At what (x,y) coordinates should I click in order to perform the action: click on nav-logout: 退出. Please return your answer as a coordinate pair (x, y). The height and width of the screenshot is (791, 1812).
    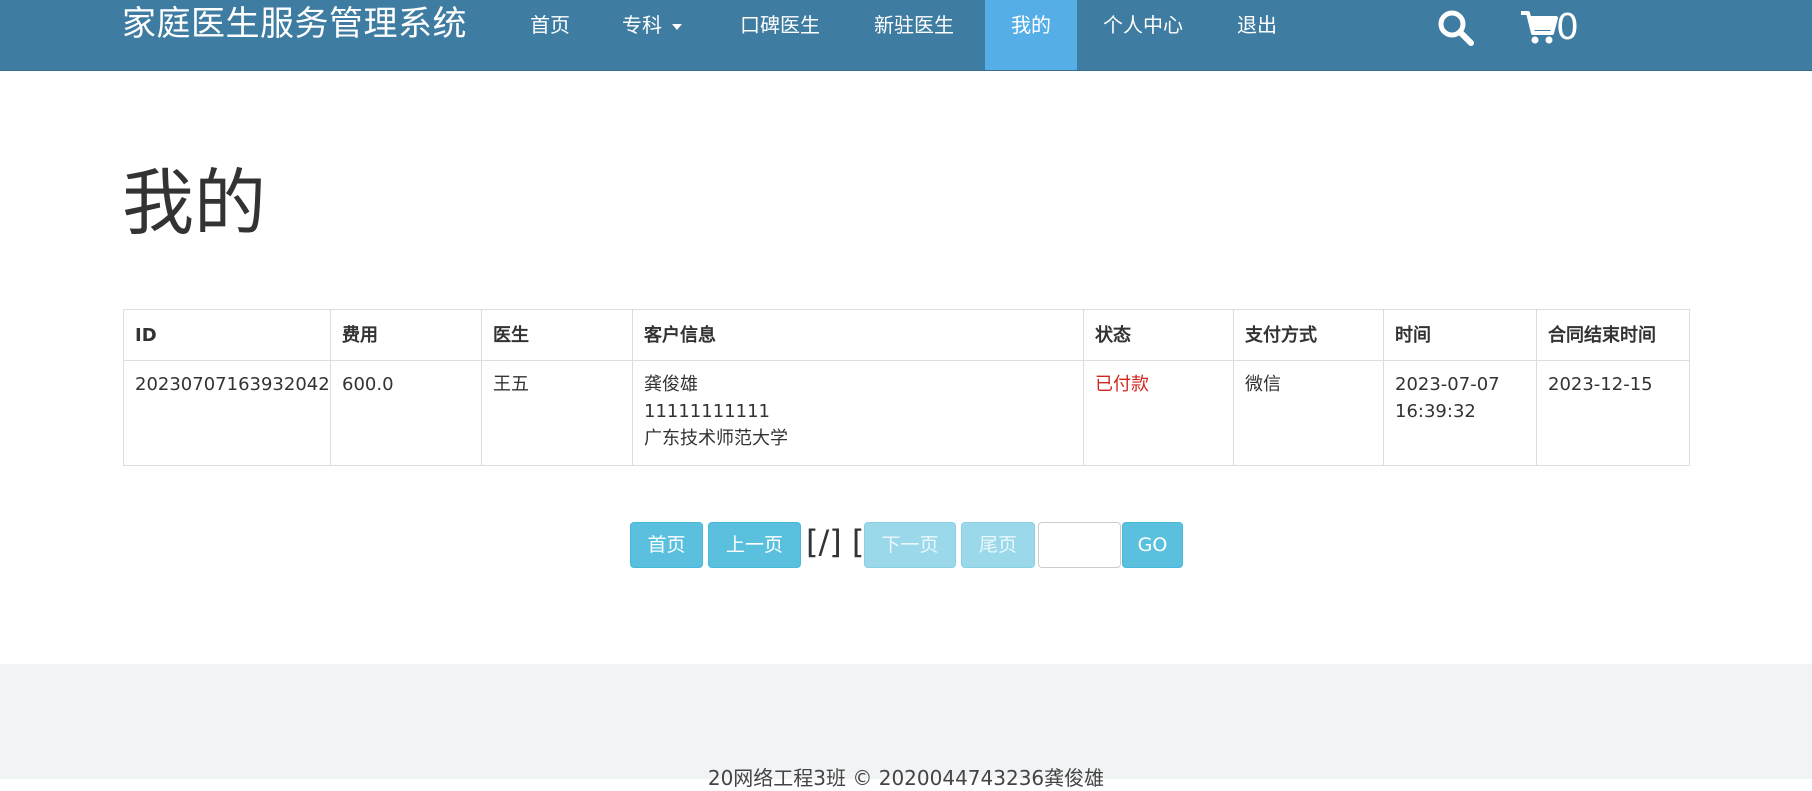
    Looking at the image, I should click on (1257, 35).